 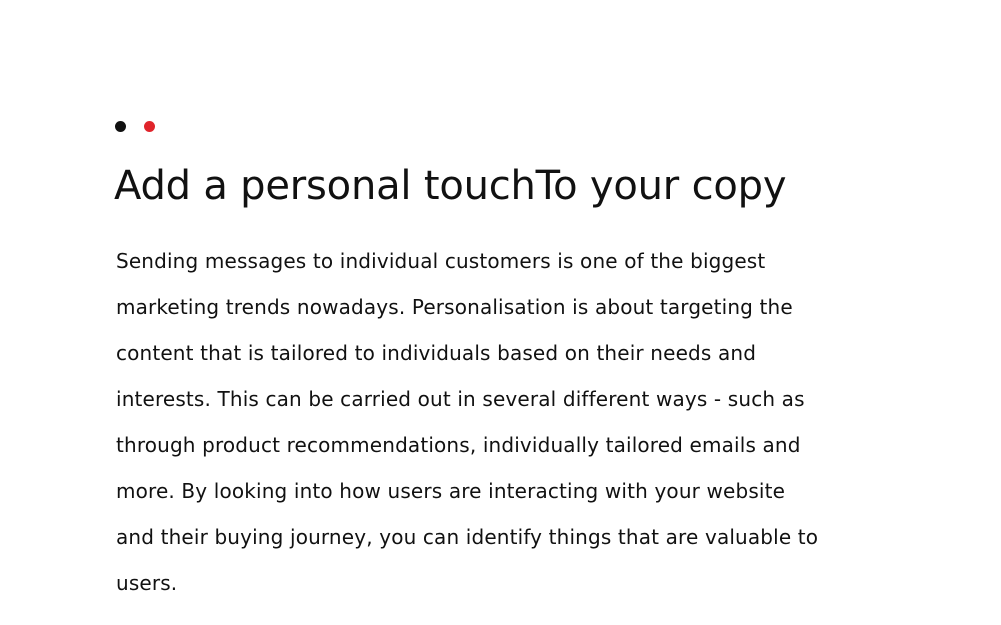 I want to click on pagination-dots, so click(x=135, y=126).